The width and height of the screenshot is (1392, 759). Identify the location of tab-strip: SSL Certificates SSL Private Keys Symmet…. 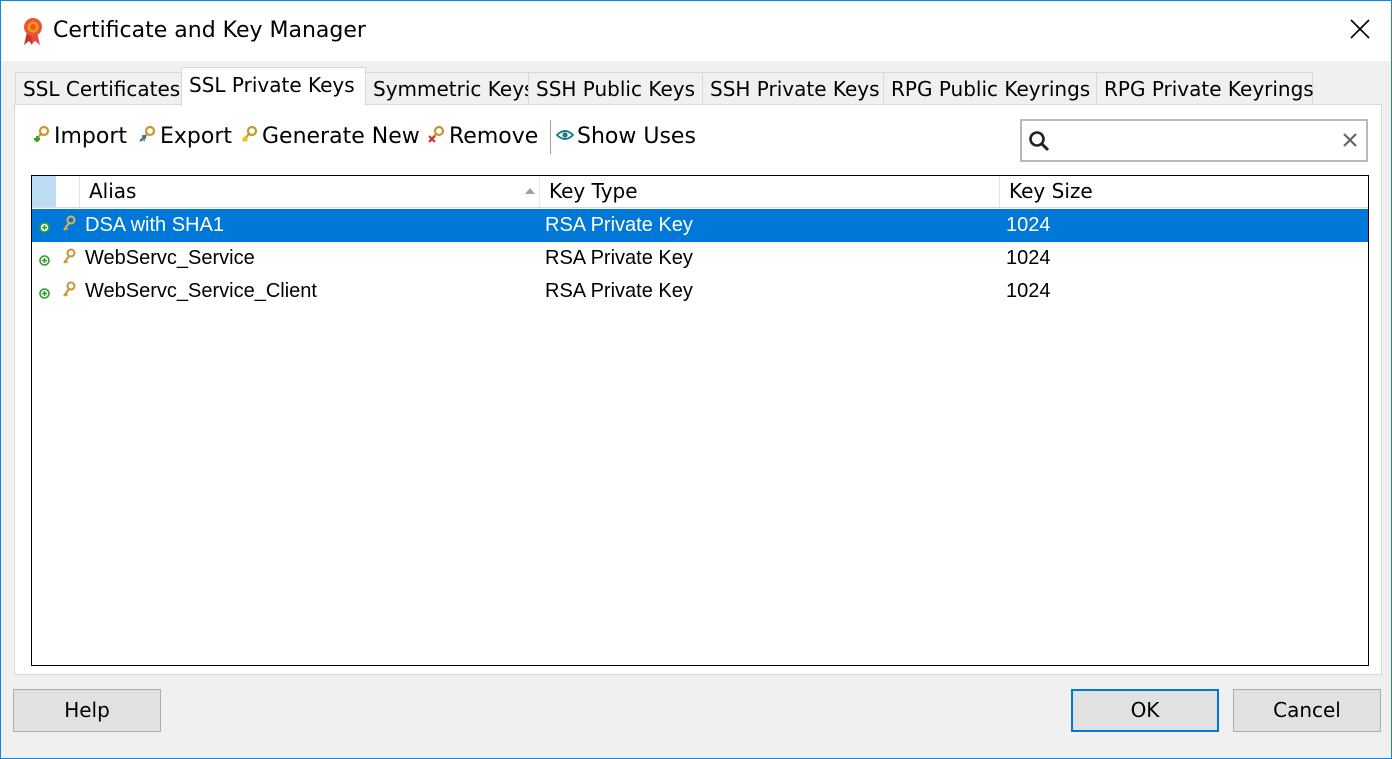
(698, 86).